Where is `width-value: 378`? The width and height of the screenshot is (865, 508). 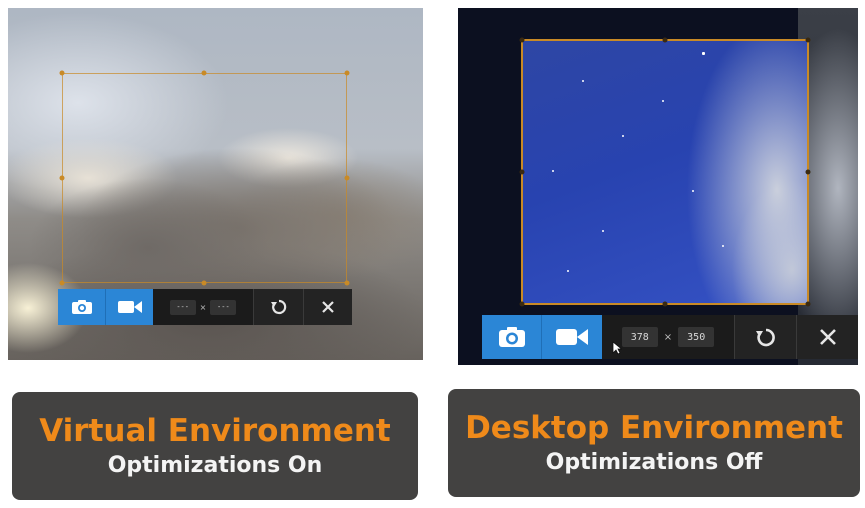
width-value: 378 is located at coordinates (639, 337).